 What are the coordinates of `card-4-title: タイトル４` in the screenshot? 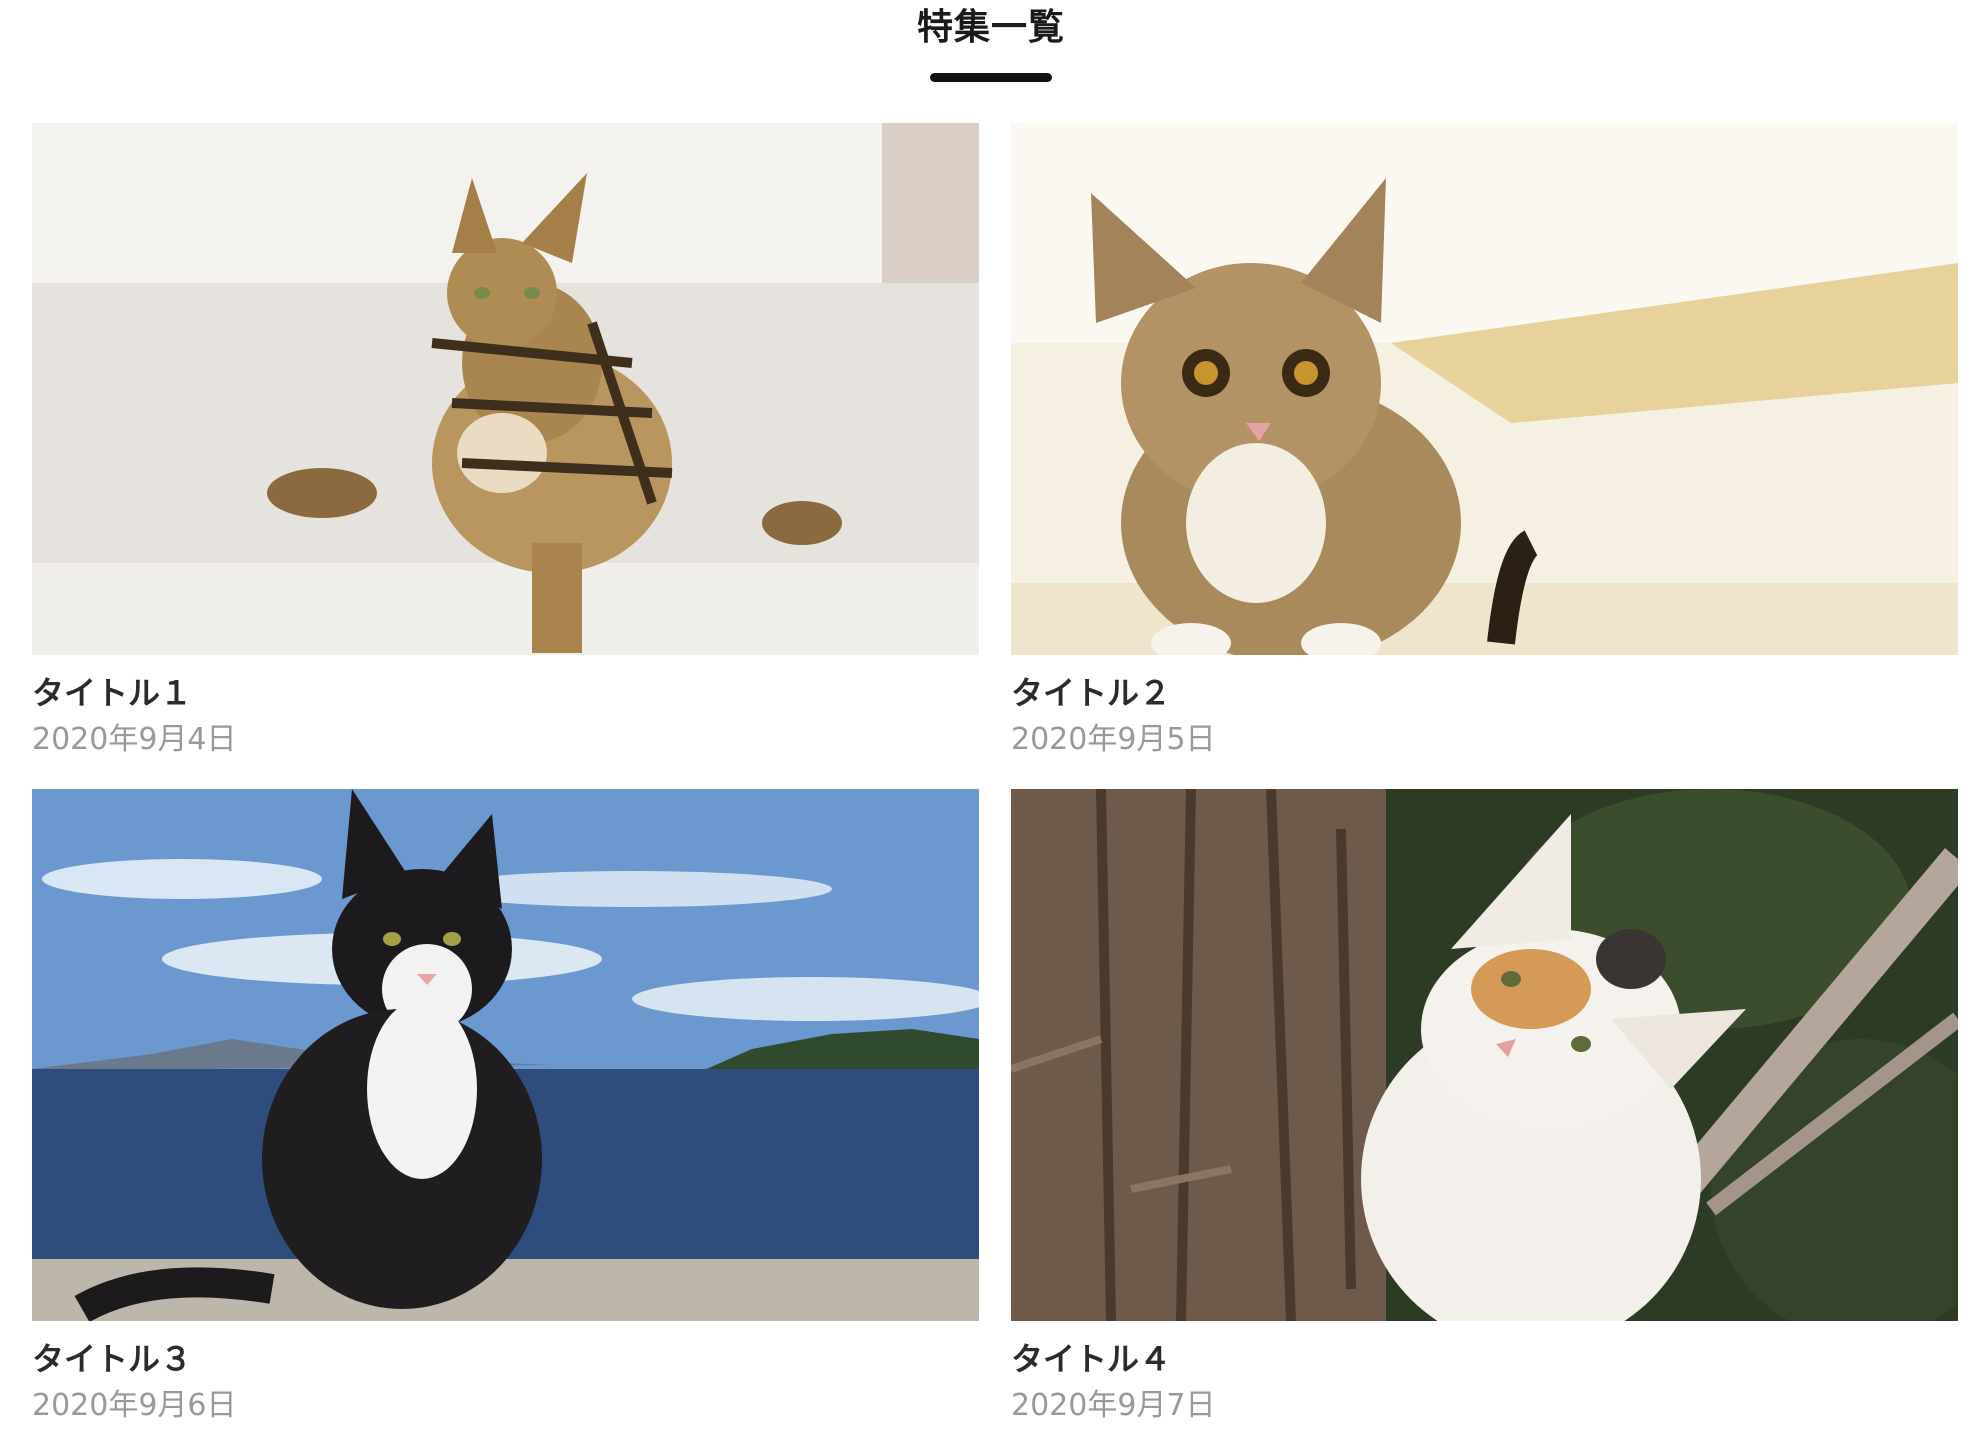 It's located at (1484, 1359).